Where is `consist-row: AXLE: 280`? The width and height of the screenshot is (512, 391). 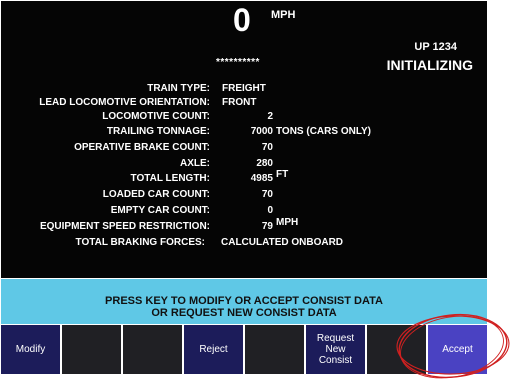
consist-row: AXLE: 280 is located at coordinates (244, 165).